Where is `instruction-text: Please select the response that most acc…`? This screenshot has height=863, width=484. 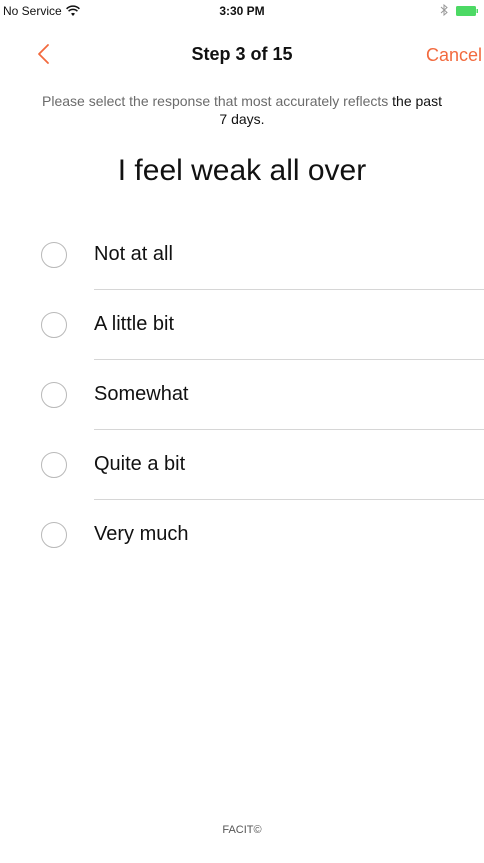
instruction-text: Please select the response that most acc… is located at coordinates (242, 110).